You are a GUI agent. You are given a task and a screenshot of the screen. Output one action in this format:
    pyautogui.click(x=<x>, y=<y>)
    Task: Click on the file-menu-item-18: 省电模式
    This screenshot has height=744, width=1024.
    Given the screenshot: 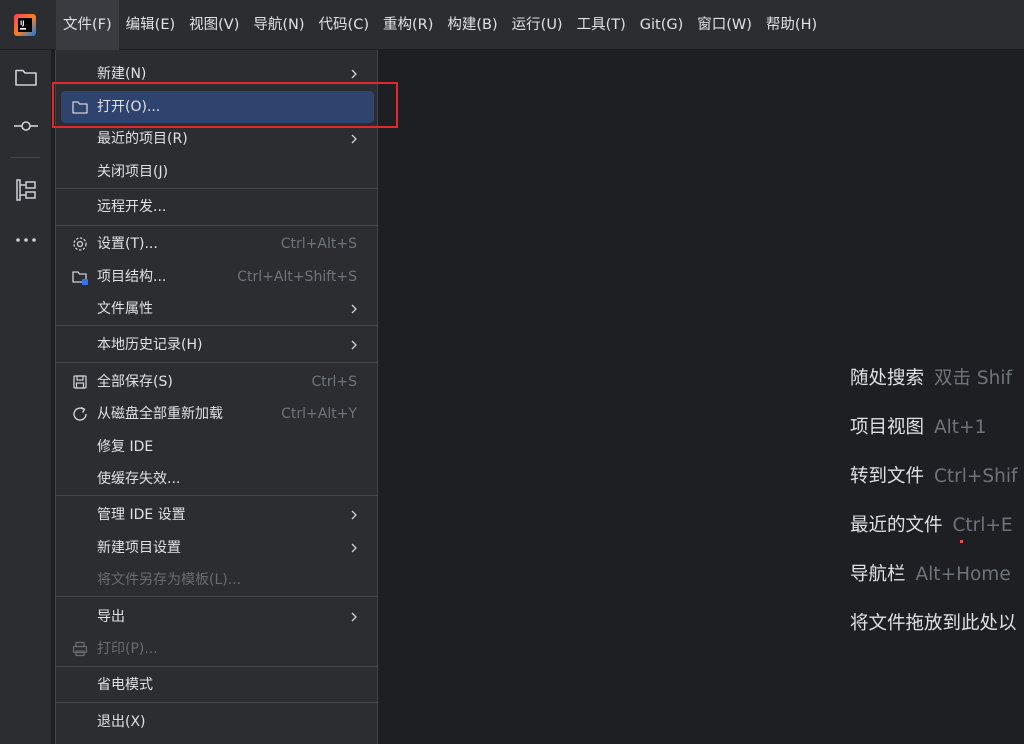 What is the action you would take?
    pyautogui.click(x=217, y=685)
    